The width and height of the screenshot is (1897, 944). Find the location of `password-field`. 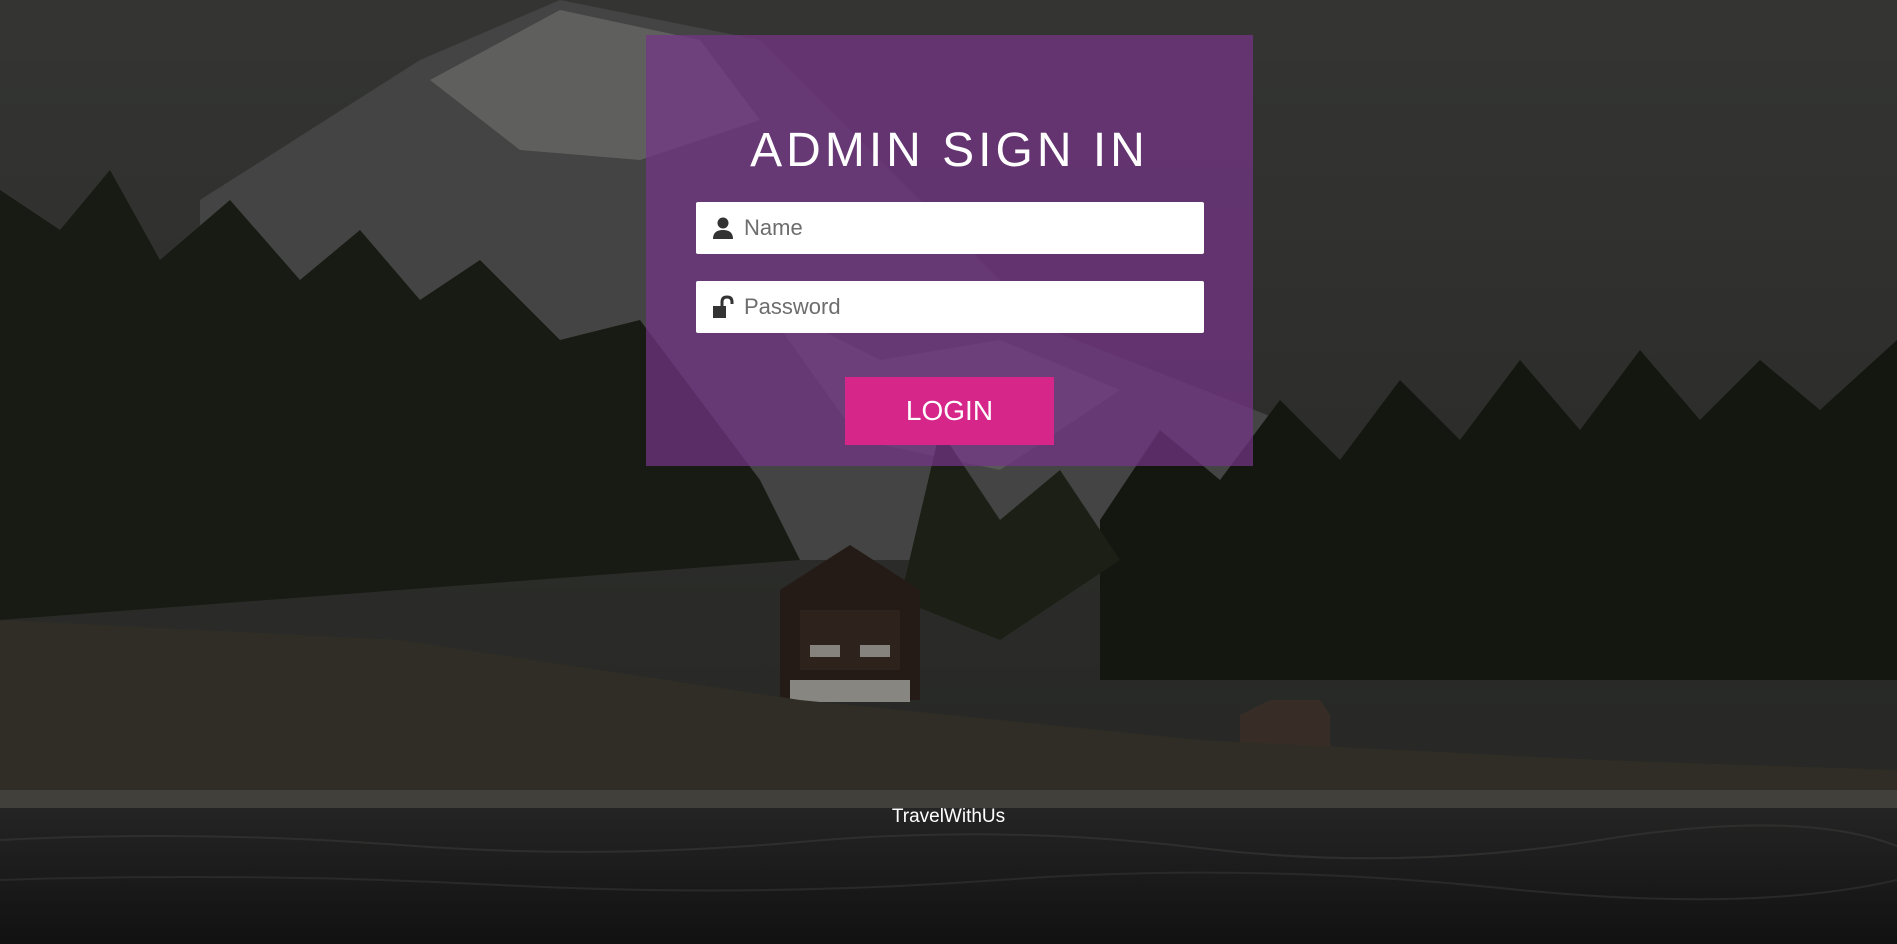

password-field is located at coordinates (950, 307).